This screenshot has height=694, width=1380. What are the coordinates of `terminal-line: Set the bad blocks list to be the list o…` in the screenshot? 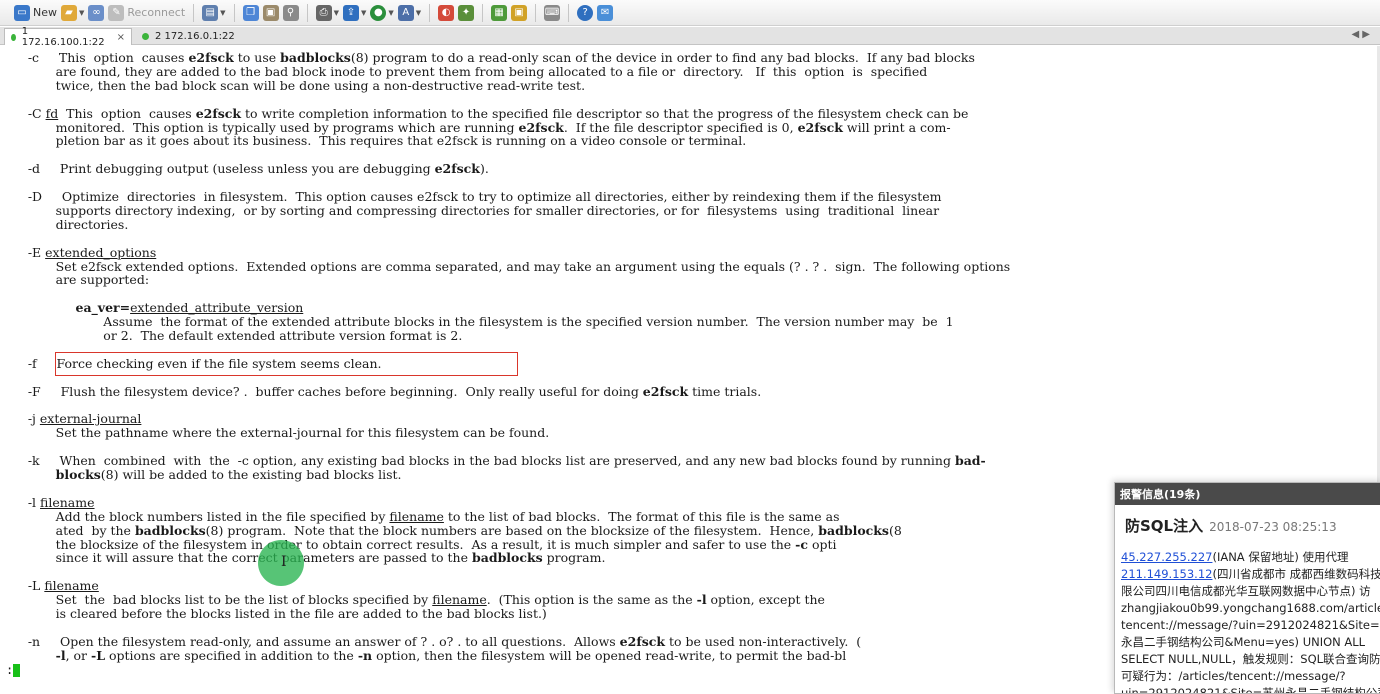 It's located at (412, 600).